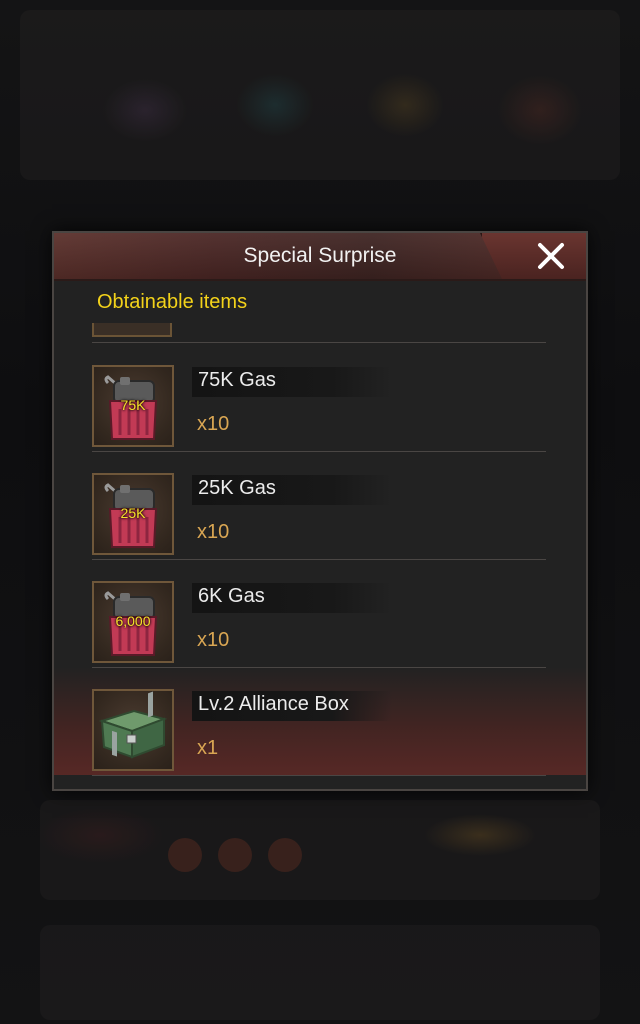  I want to click on obtainable-items-heading: Obtainable items, so click(172, 302).